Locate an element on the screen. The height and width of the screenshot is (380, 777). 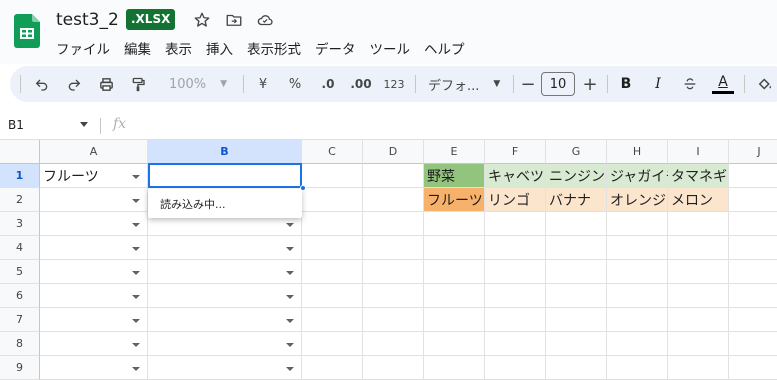
cell-D5 is located at coordinates (393, 272).